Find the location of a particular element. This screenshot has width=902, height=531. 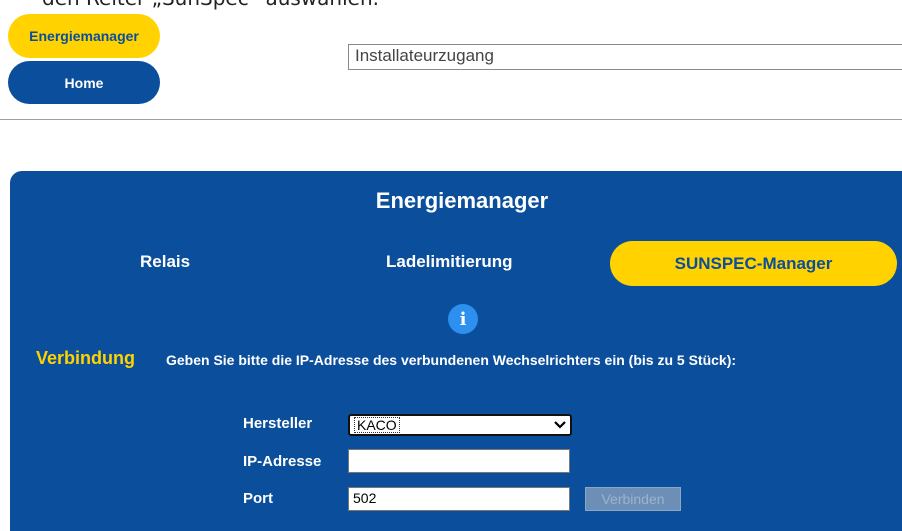

connection-section-label: Verbindung is located at coordinates (85, 358).